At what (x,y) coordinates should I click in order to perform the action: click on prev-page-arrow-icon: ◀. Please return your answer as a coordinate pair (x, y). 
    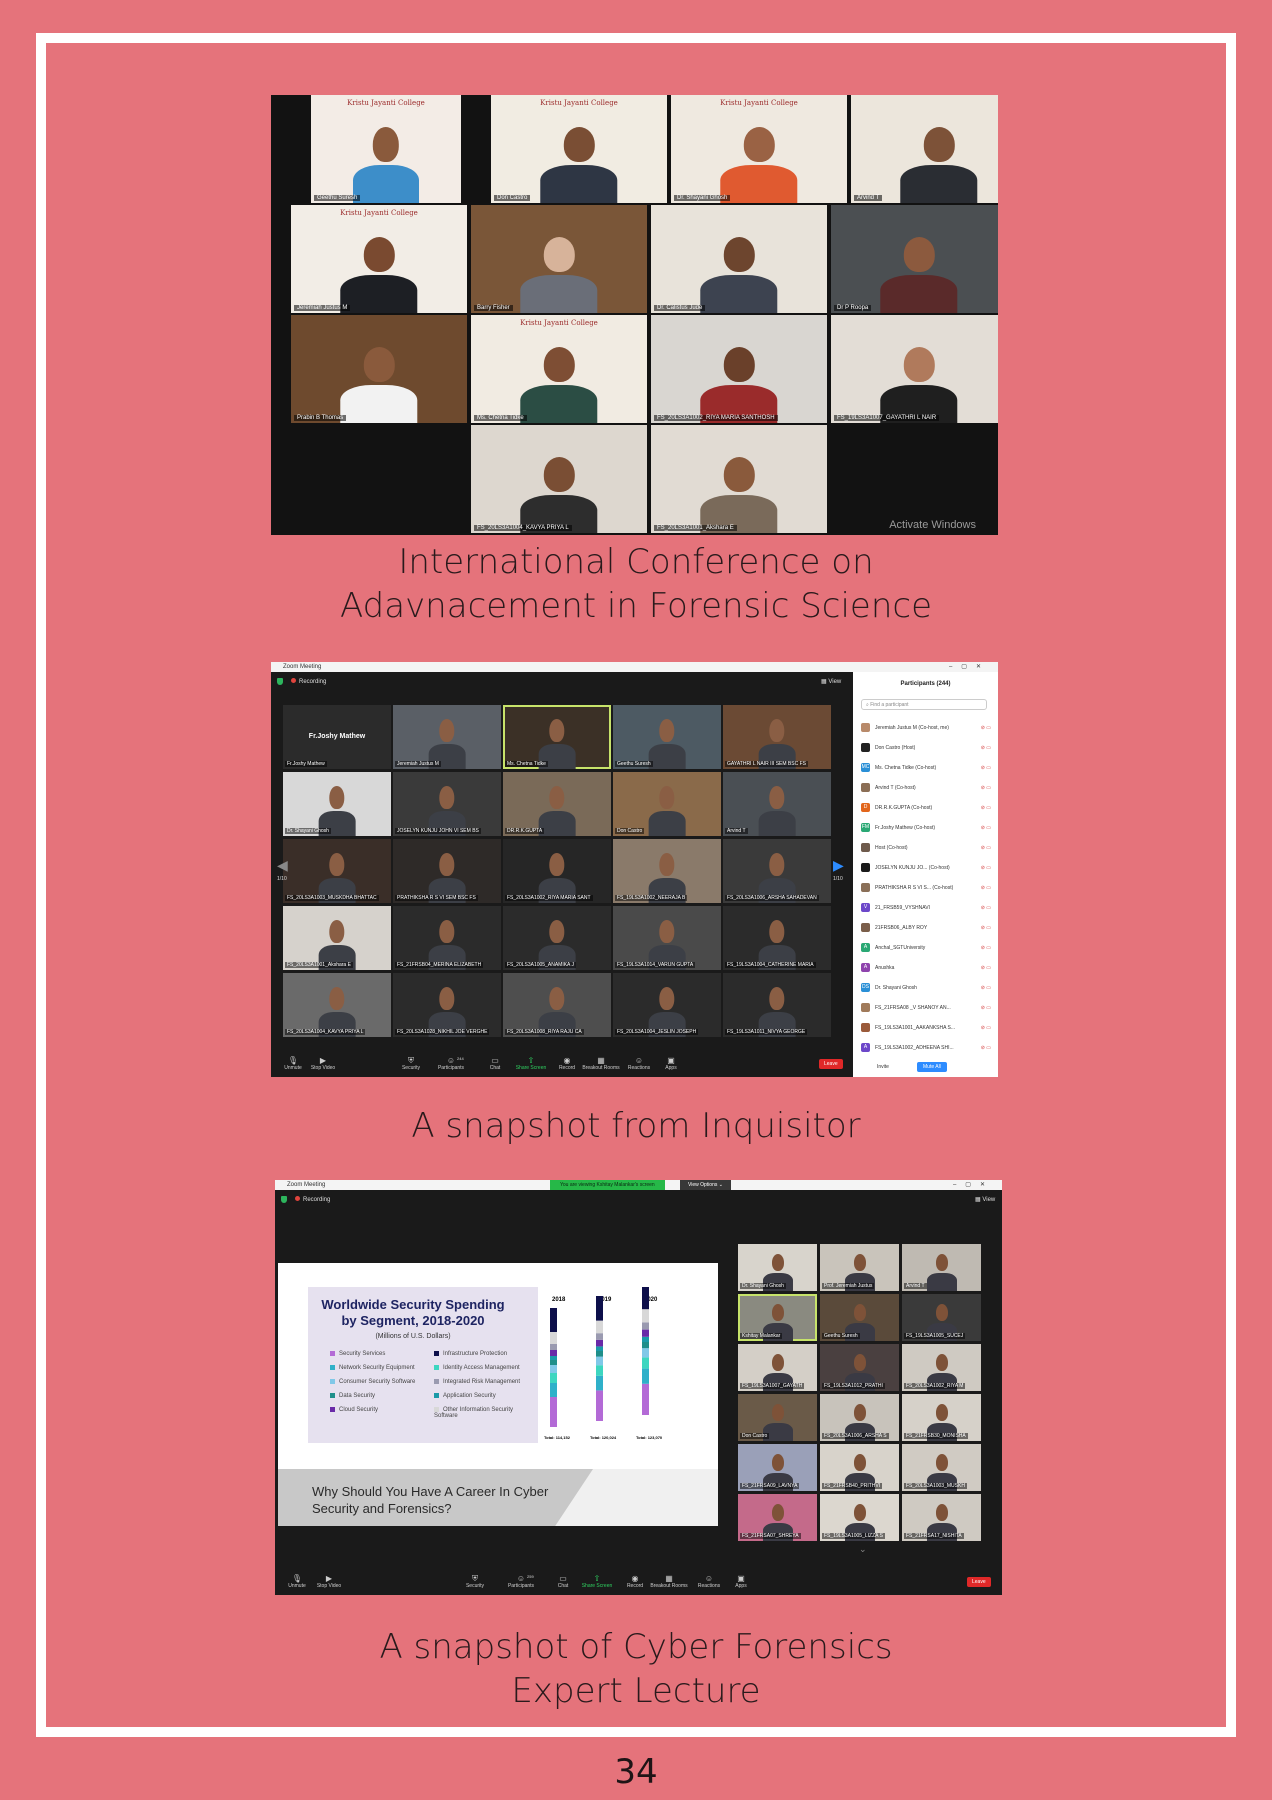
    Looking at the image, I should click on (282, 865).